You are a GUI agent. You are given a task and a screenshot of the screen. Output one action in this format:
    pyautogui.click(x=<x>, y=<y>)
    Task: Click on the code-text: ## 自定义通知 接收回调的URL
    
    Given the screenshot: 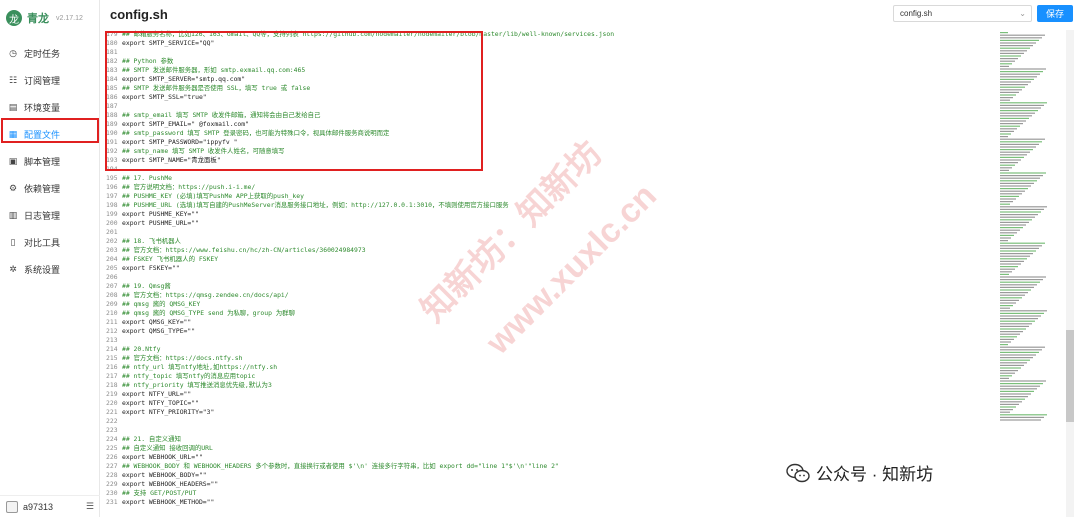 What is the action you would take?
    pyautogui.click(x=167, y=448)
    